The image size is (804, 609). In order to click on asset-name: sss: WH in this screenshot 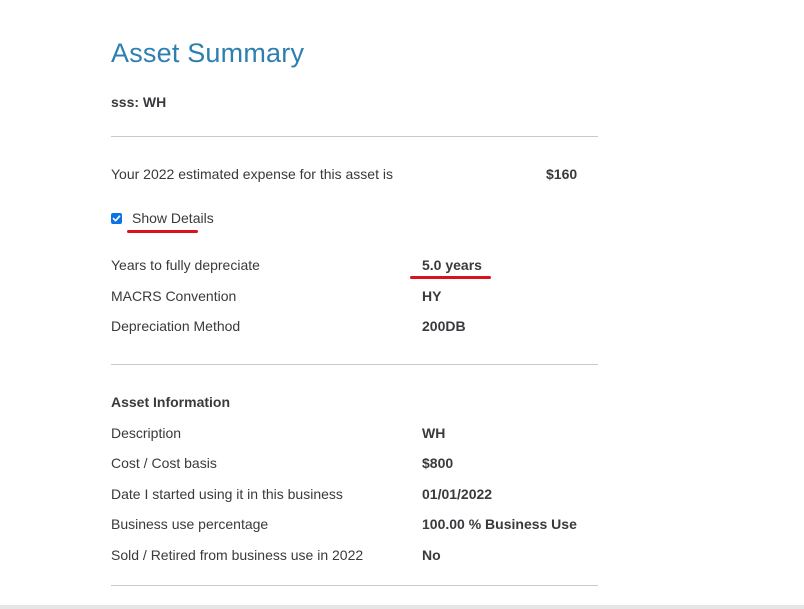, I will do `click(139, 102)`.